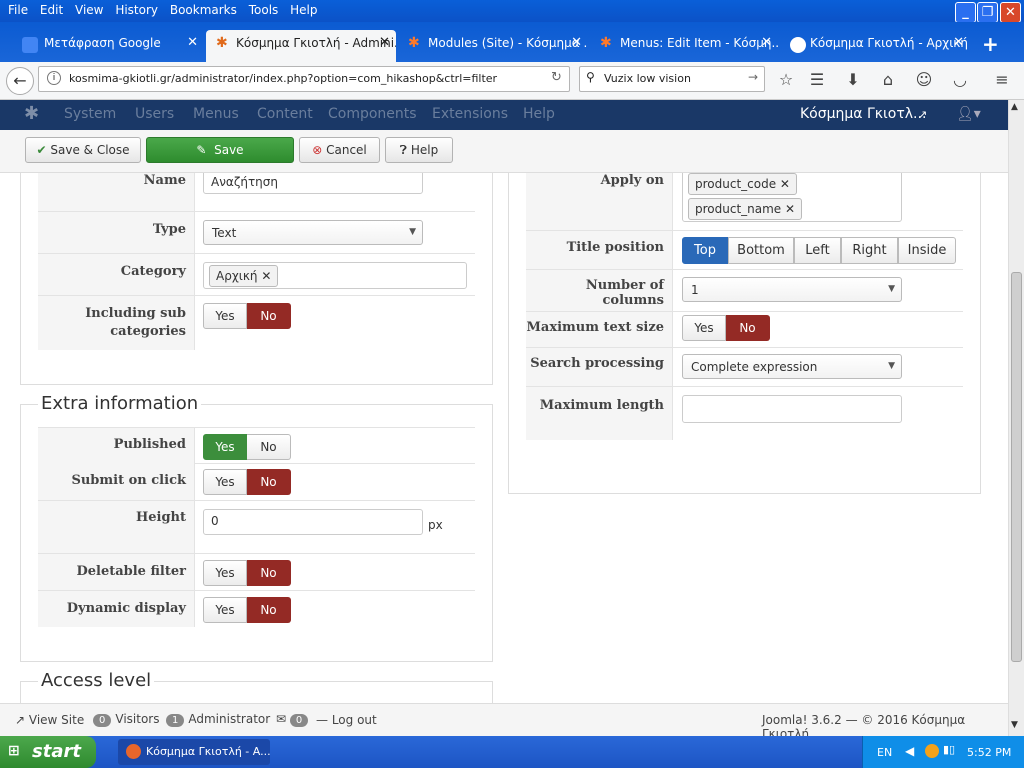  What do you see at coordinates (888, 79) in the screenshot?
I see `home-icon: ⌂` at bounding box center [888, 79].